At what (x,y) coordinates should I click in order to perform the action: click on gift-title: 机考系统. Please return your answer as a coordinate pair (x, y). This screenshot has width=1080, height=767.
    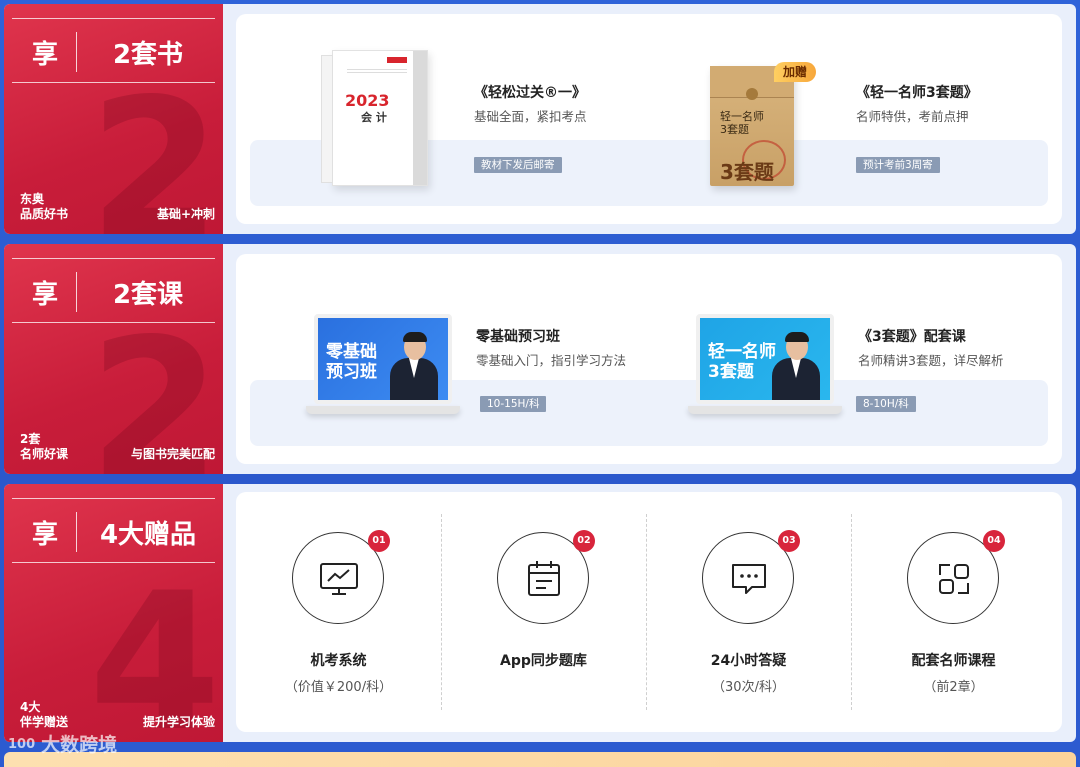
    Looking at the image, I should click on (338, 661).